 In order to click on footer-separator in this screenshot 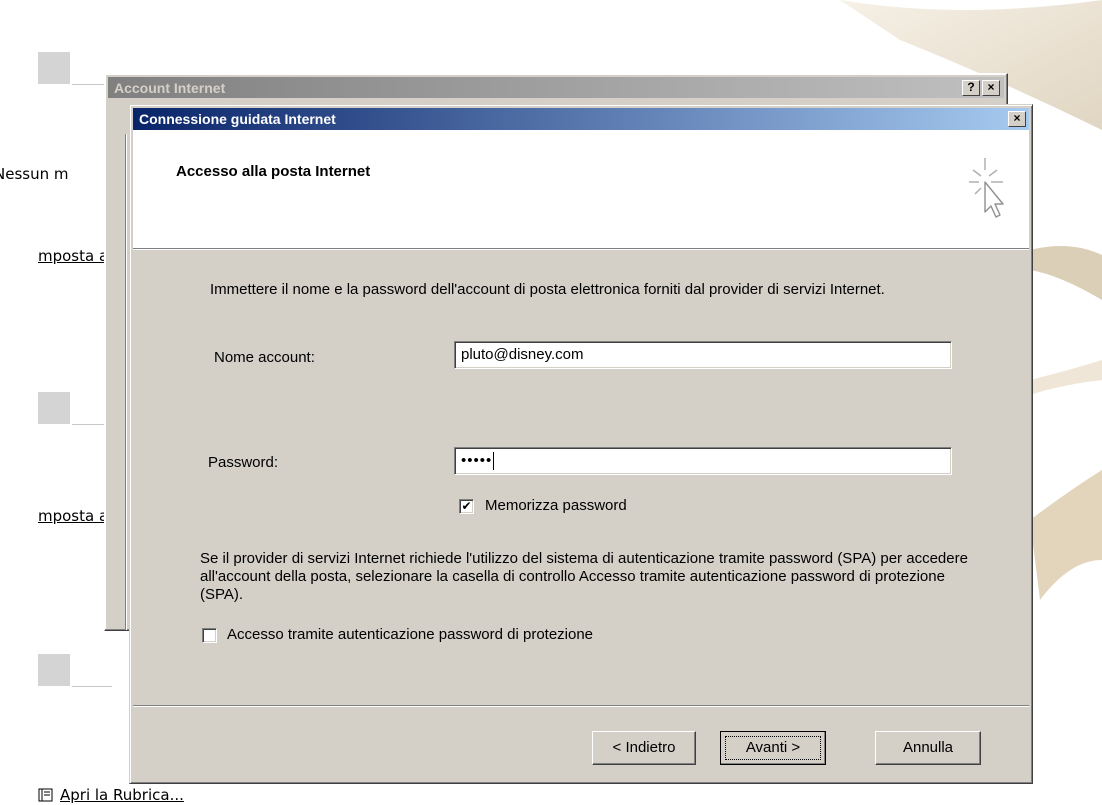, I will do `click(581, 706)`.